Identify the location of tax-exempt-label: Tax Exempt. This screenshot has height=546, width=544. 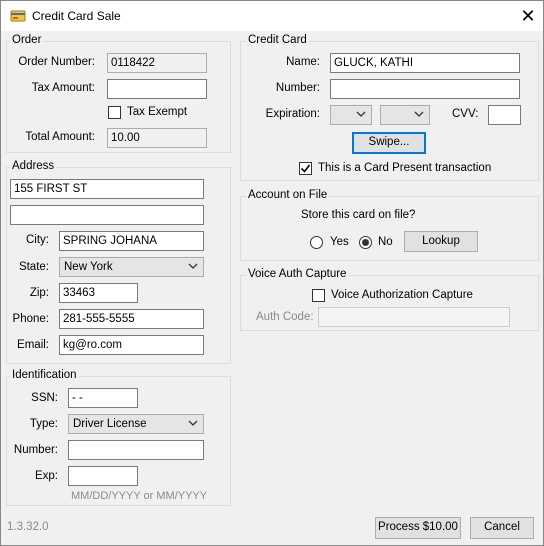
(157, 112).